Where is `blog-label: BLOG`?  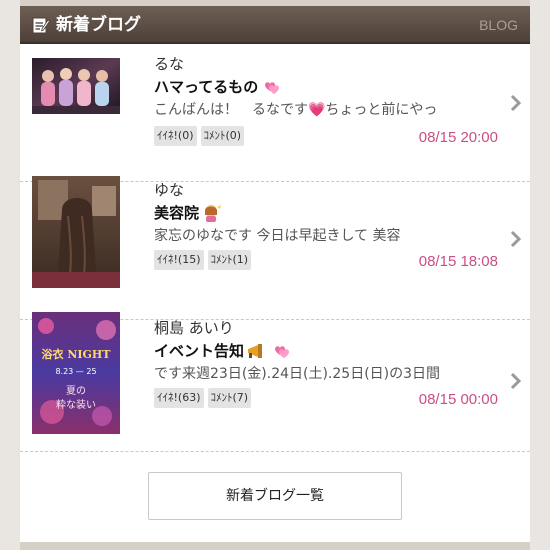 blog-label: BLOG is located at coordinates (498, 25).